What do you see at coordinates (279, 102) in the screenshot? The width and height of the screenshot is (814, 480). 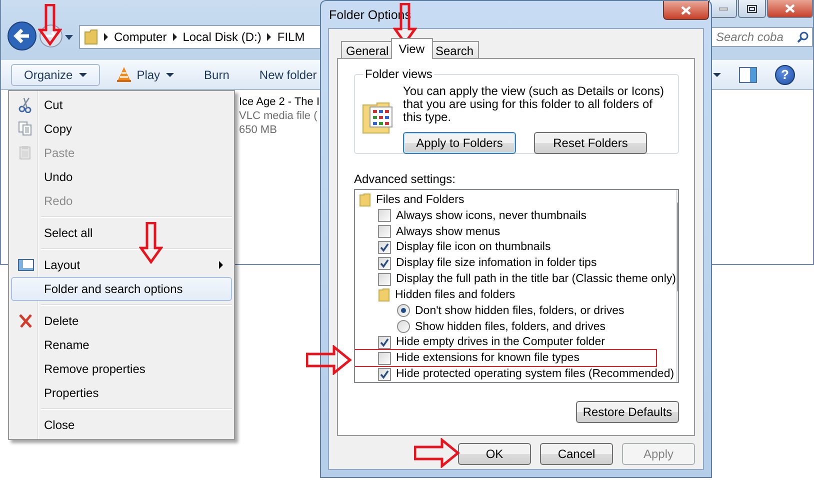 I see `file-name: Ice Age 2 - The I` at bounding box center [279, 102].